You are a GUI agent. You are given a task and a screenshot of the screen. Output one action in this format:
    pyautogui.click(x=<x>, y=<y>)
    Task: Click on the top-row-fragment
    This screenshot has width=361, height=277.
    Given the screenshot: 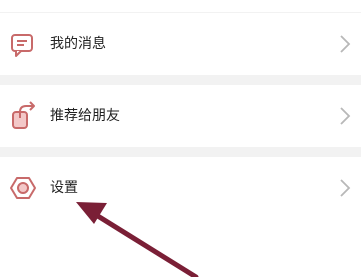 What is the action you would take?
    pyautogui.click(x=180, y=6)
    